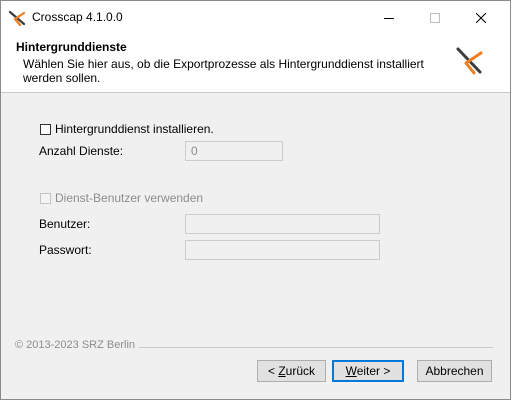  What do you see at coordinates (282, 250) in the screenshot?
I see `password-field` at bounding box center [282, 250].